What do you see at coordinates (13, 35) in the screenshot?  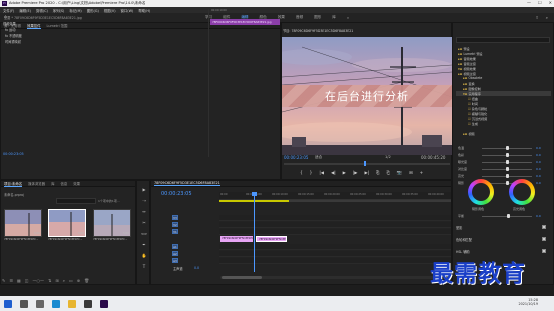 I see `effect-opacity: fx 不透明度` at bounding box center [13, 35].